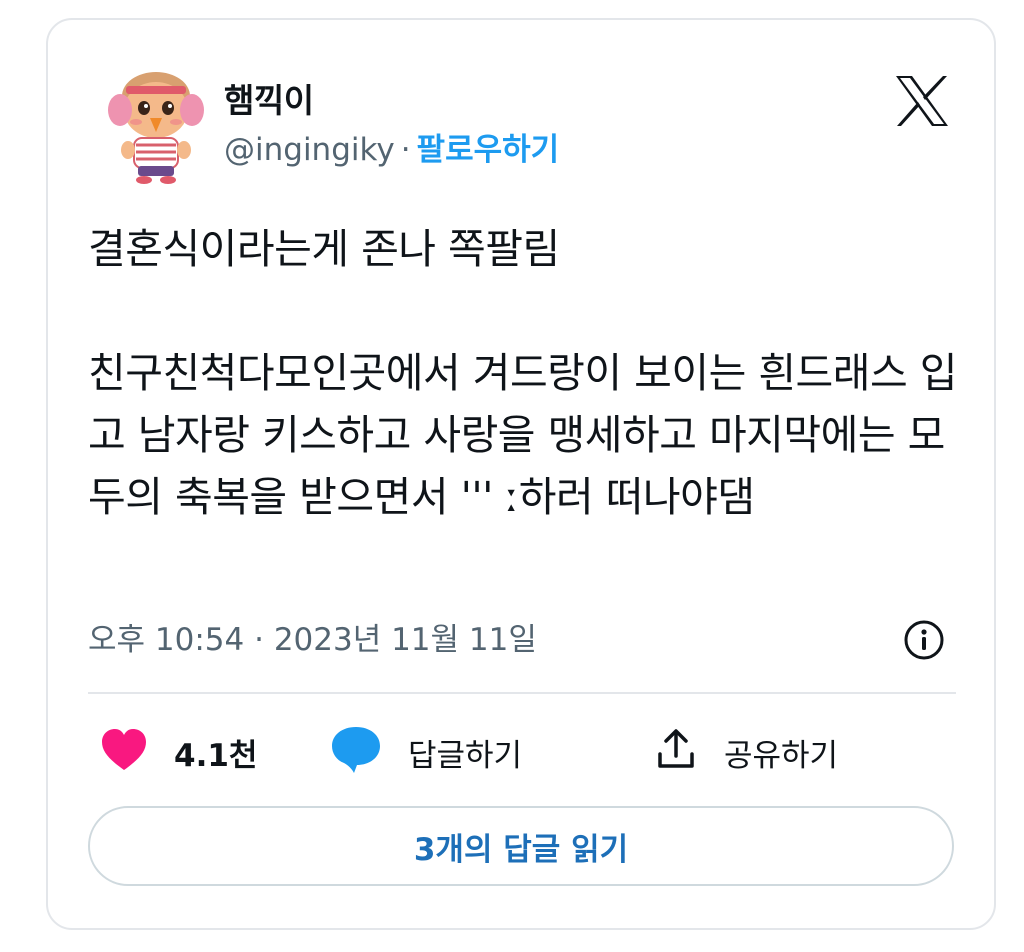 This screenshot has height=952, width=1024. I want to click on info-icon, so click(924, 640).